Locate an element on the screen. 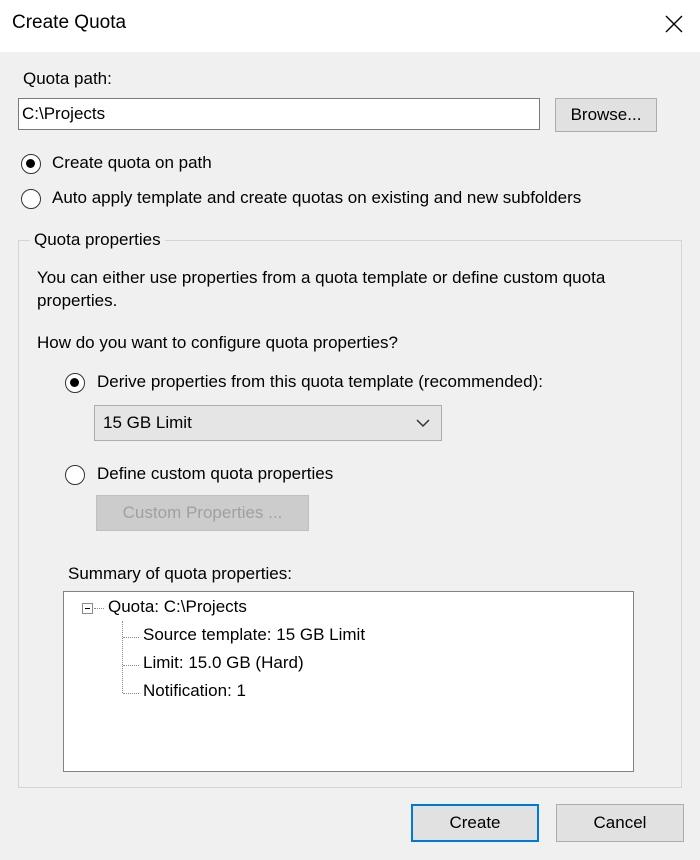 Image resolution: width=700 pixels, height=860 pixels. summary-label: Summary of quota properties: is located at coordinates (180, 573).